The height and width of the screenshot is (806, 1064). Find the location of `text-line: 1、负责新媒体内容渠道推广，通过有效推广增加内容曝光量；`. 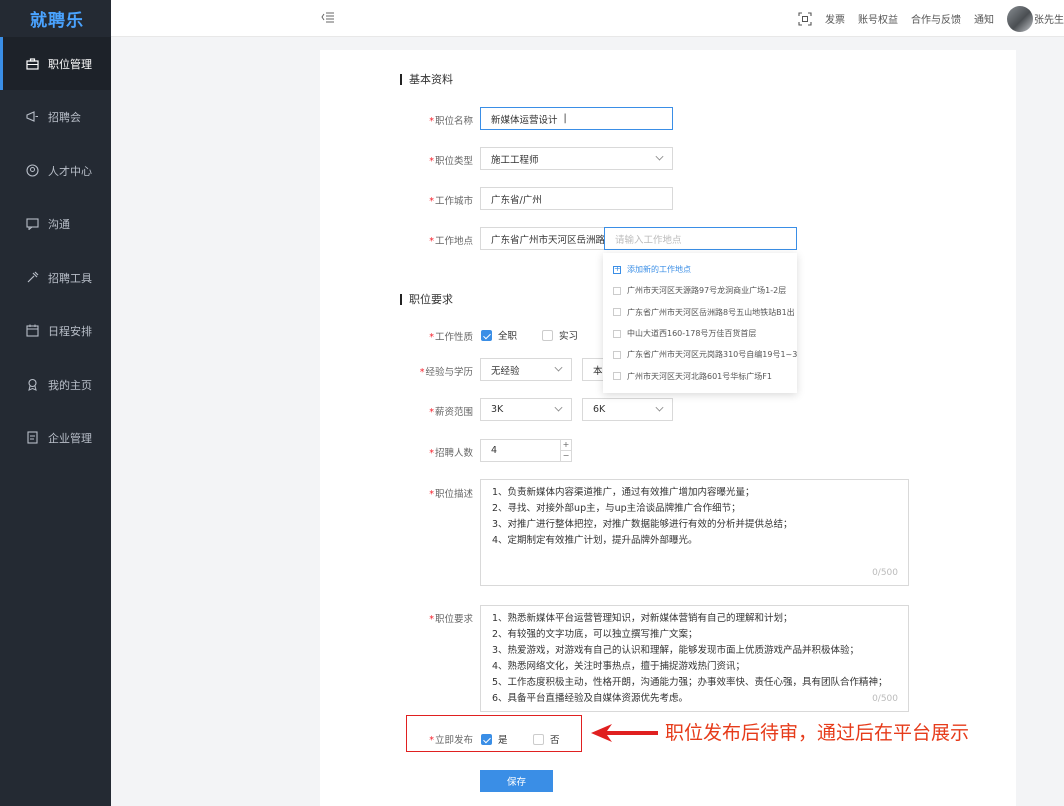

text-line: 1、负责新媒体内容渠道推广，通过有效推广增加内容曝光量； is located at coordinates (623, 492).